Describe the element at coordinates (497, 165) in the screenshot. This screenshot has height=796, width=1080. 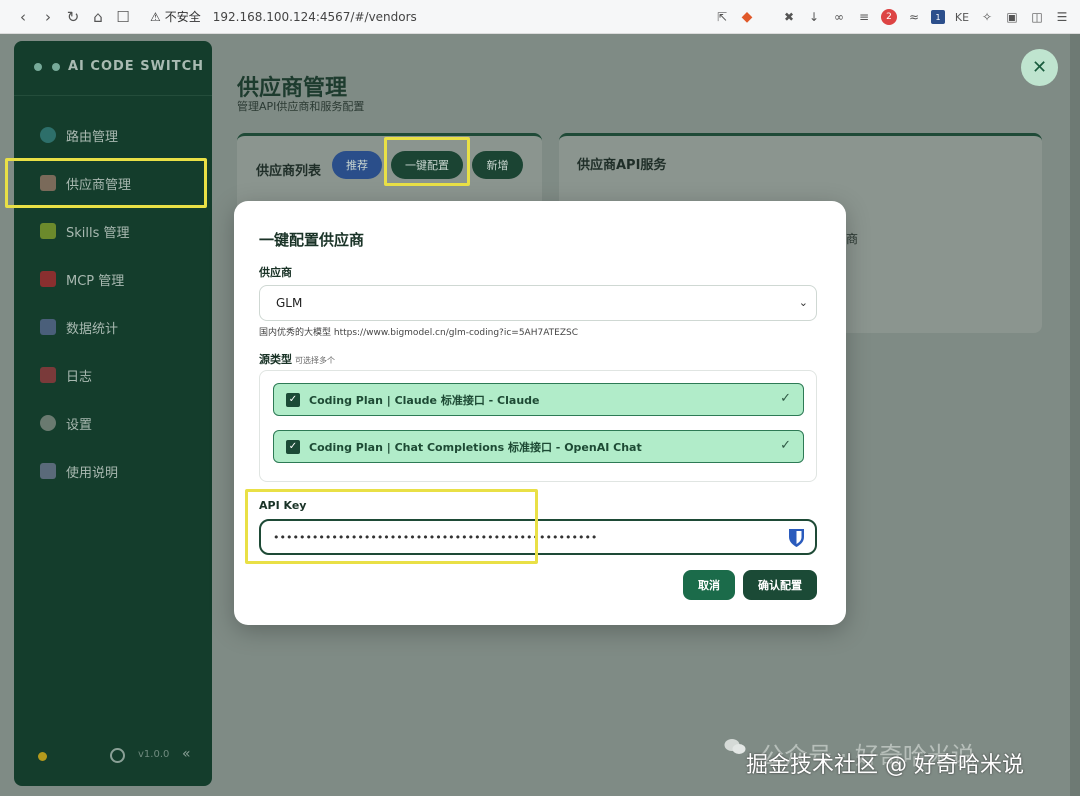
I see `add-vendor-button: 新增` at that location.